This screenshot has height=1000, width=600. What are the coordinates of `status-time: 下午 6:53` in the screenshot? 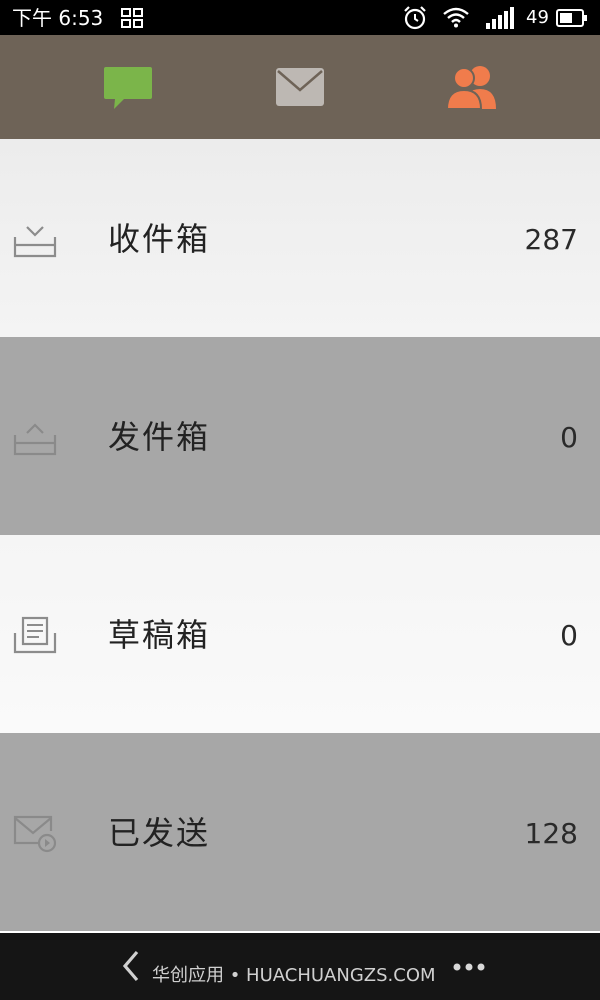 It's located at (58, 18).